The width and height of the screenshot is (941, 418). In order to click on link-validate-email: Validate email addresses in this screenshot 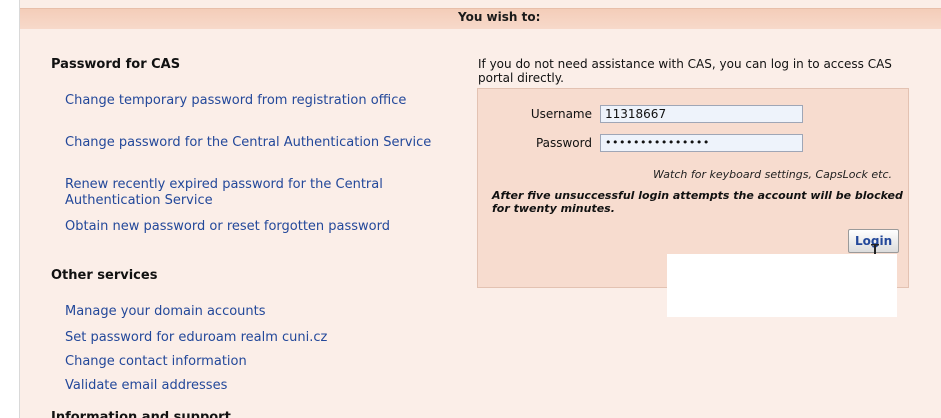, I will do `click(250, 386)`.